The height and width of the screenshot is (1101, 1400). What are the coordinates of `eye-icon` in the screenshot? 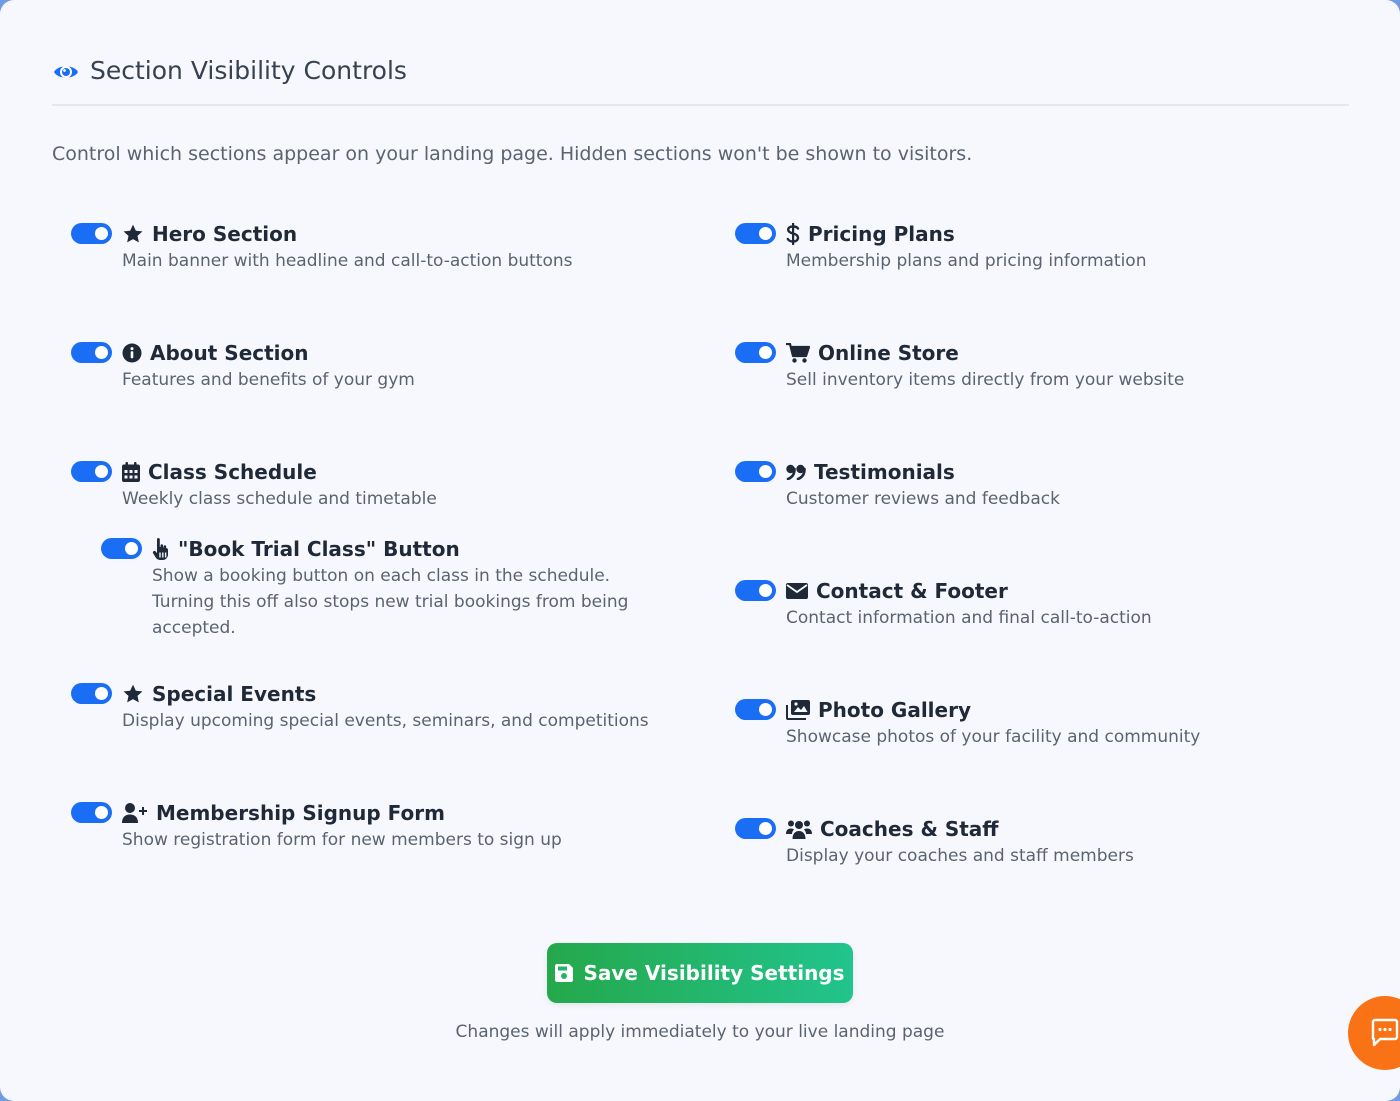 It's located at (66, 72).